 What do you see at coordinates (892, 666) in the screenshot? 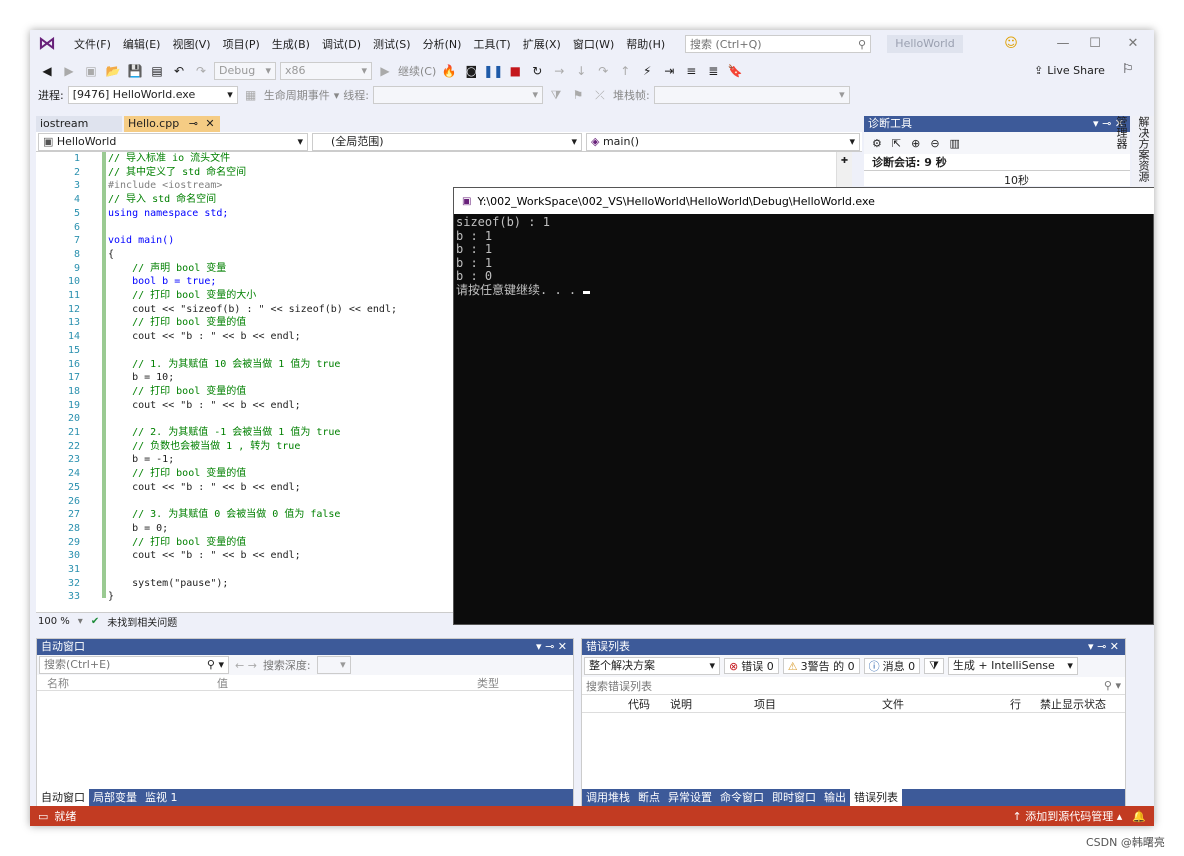
I see `messages-filter-button: ⓘ 消息 0` at bounding box center [892, 666].